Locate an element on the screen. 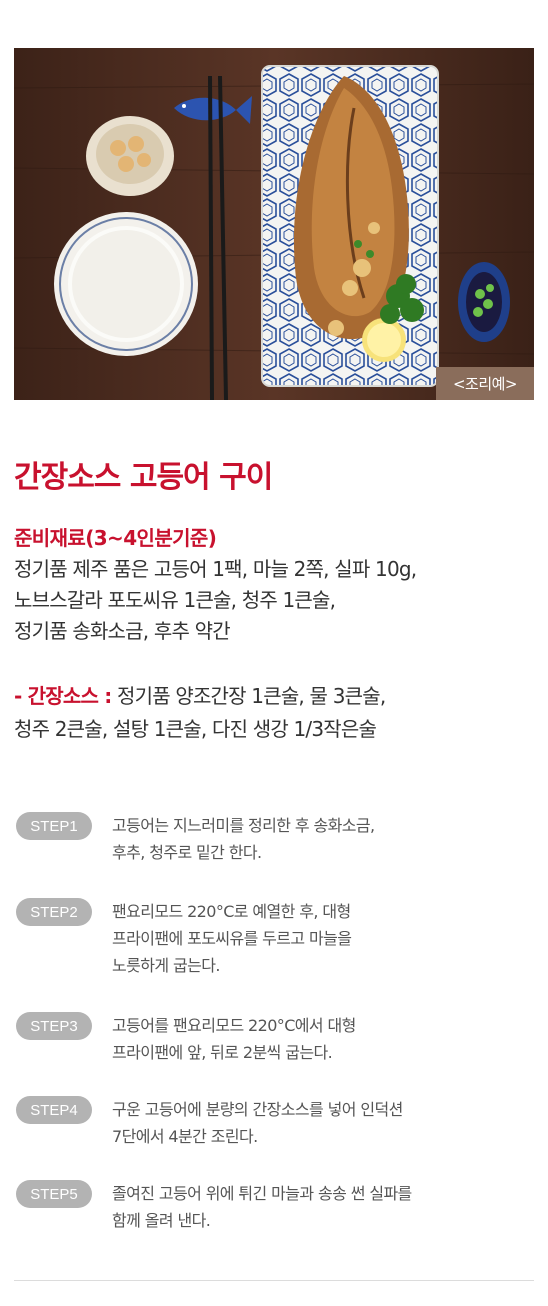 The image size is (548, 1306). step-line: 노릇하게 굽는다. is located at coordinates (166, 965).